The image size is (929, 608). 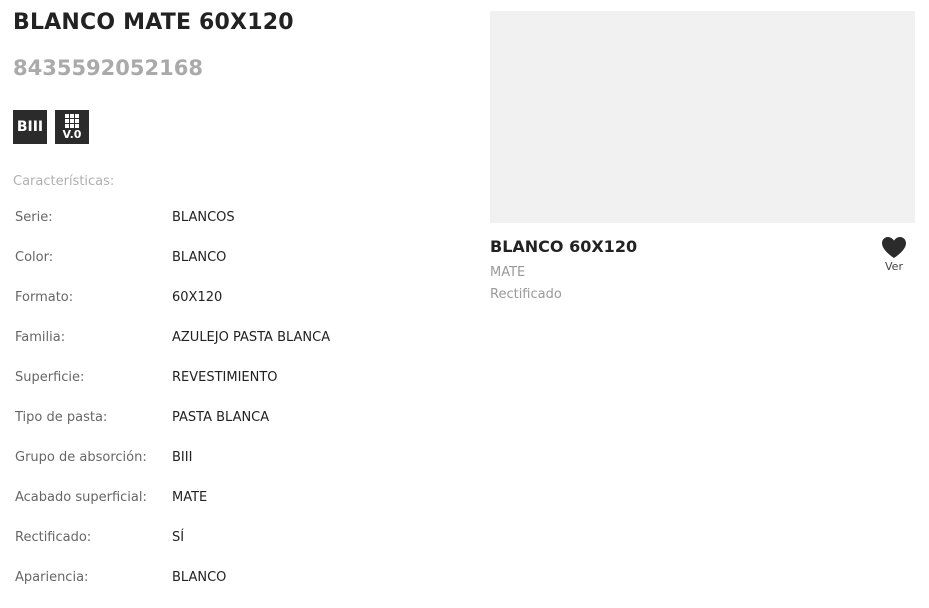 I want to click on favorite-label: Ver, so click(x=894, y=266).